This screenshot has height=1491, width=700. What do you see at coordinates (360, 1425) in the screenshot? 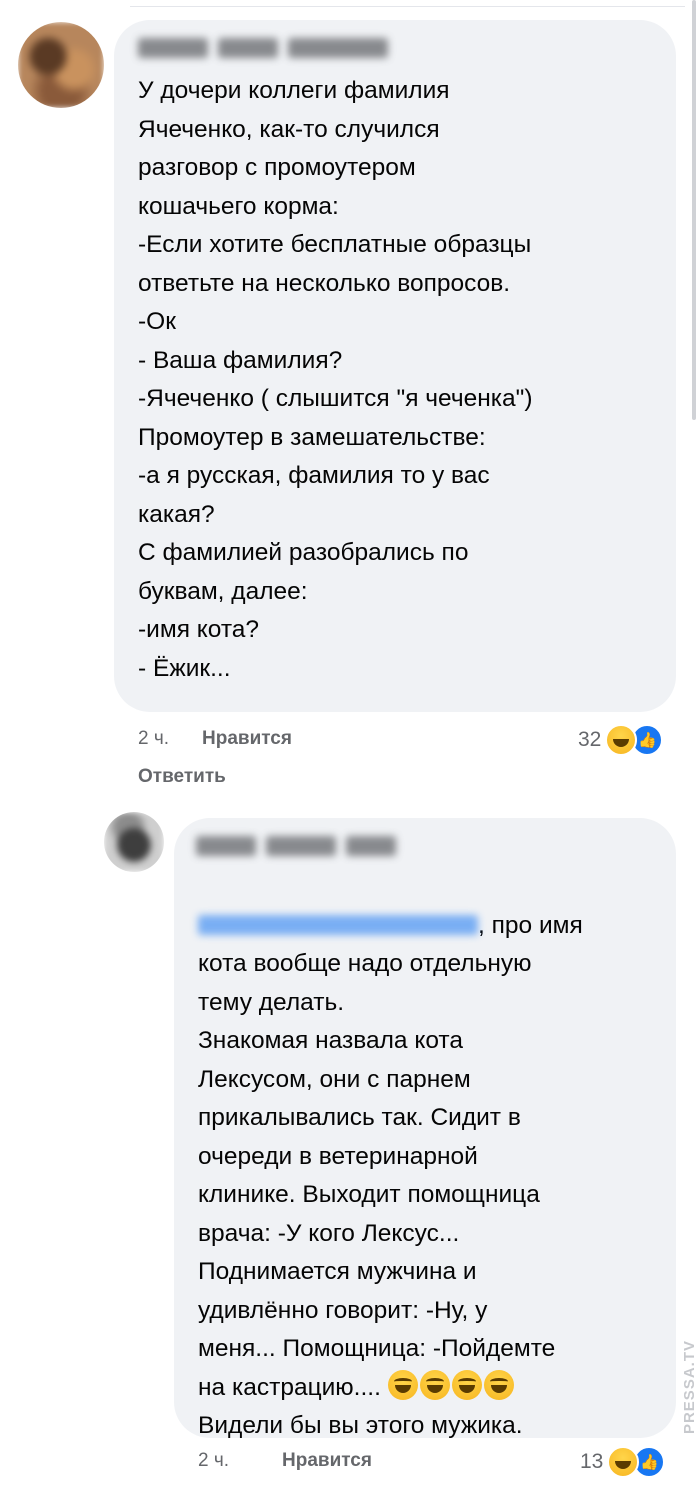
I see `comment-text-end: Видели бы вы этого мужика.` at bounding box center [360, 1425].